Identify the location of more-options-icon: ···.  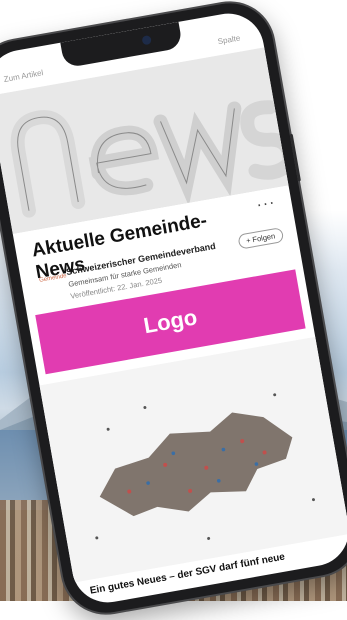
(266, 204).